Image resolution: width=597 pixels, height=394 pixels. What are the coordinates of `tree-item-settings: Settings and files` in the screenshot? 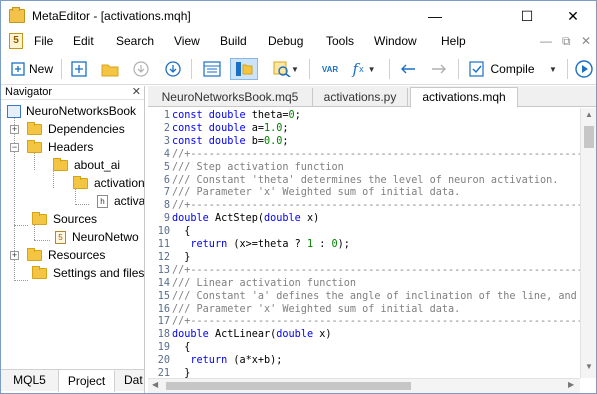 It's located at (88, 273).